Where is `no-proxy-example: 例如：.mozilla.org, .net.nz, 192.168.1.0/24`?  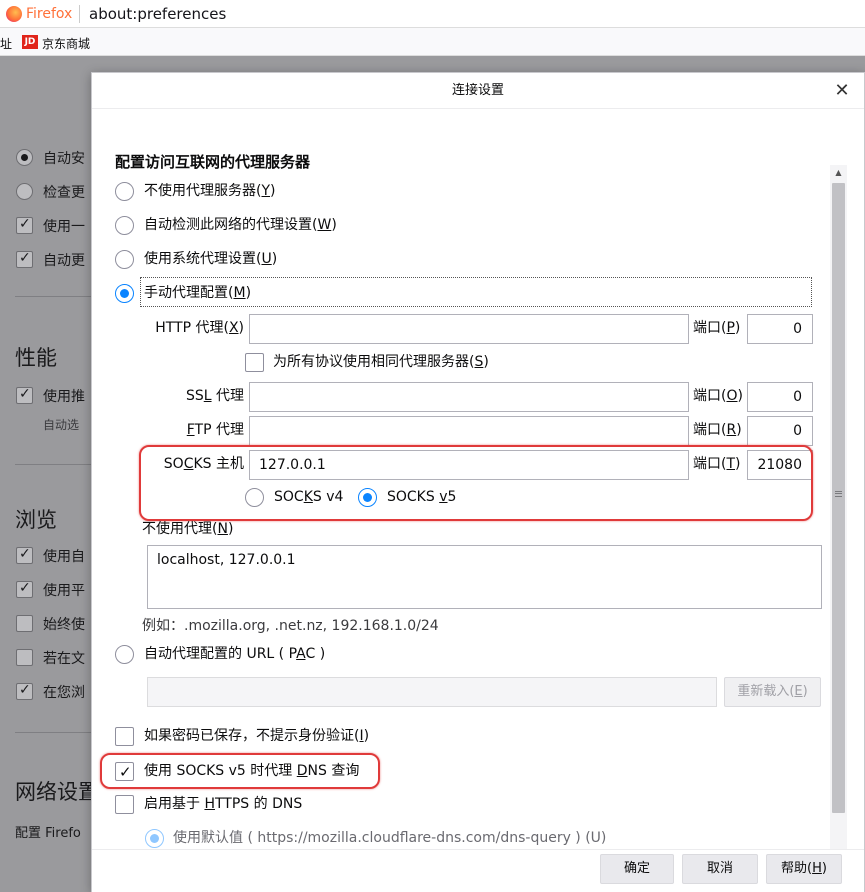
no-proxy-example: 例如：.mozilla.org, .net.nz, 192.168.1.0/24 is located at coordinates (290, 626).